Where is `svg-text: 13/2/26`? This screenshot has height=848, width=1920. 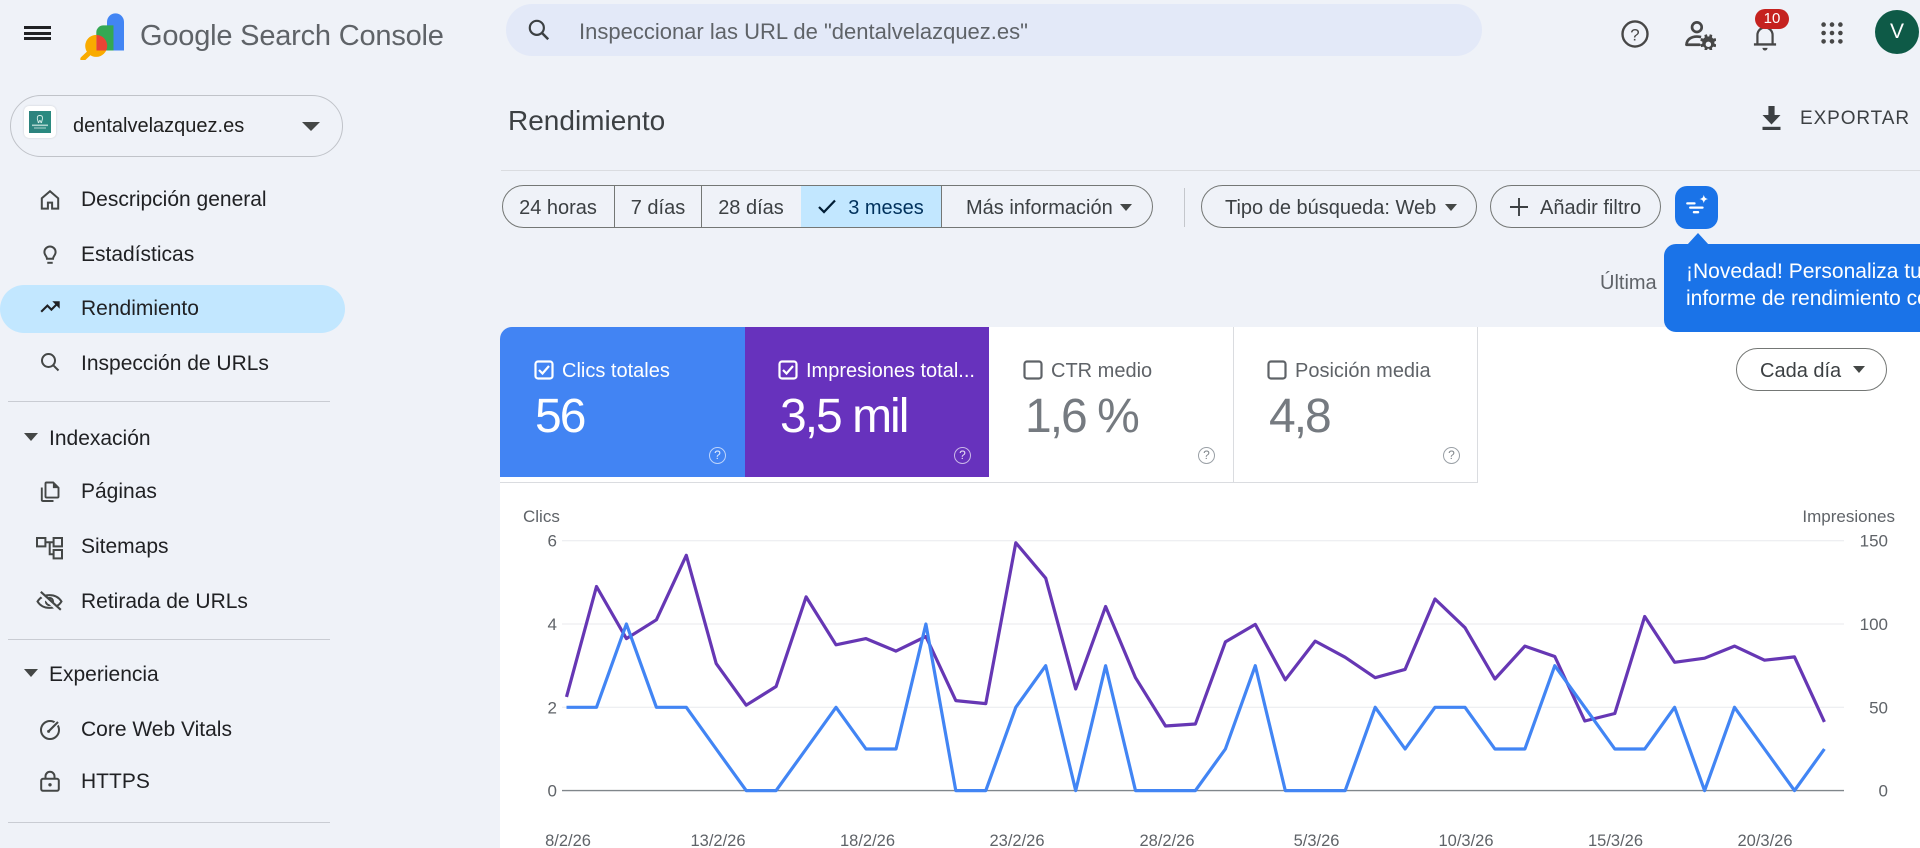
svg-text: 13/2/26 is located at coordinates (717, 840).